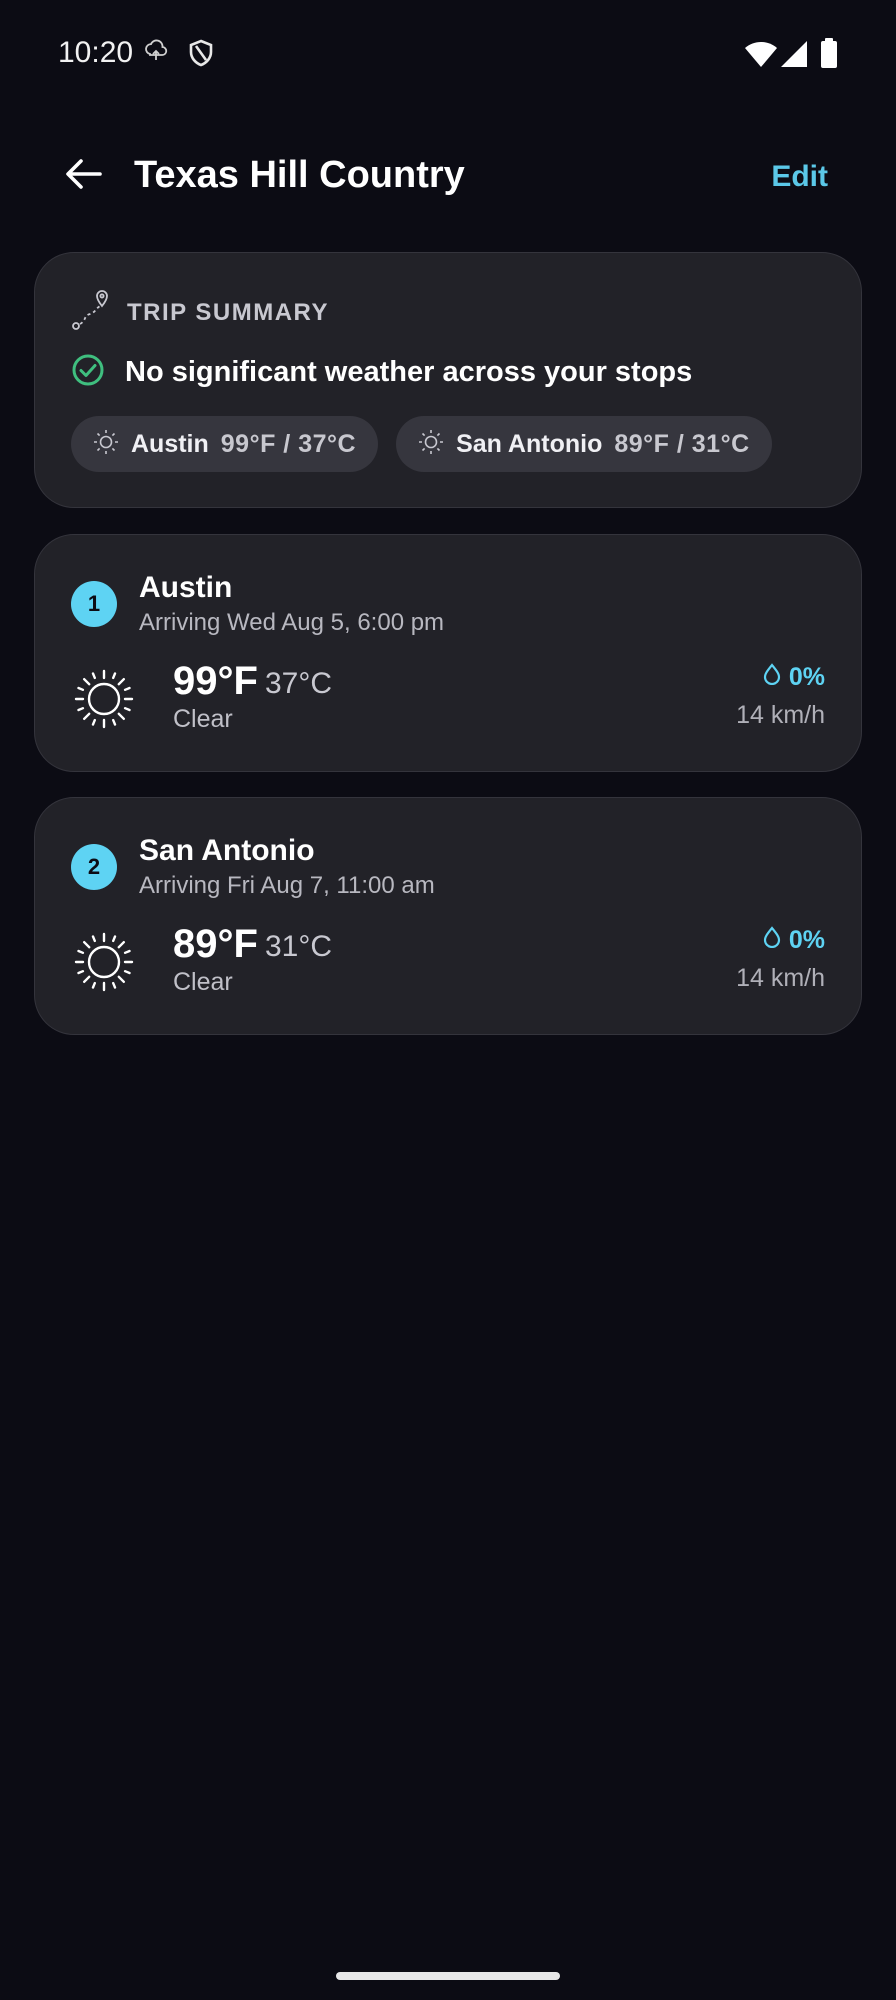  What do you see at coordinates (170, 443) in the screenshot?
I see `chip-city: Austin` at bounding box center [170, 443].